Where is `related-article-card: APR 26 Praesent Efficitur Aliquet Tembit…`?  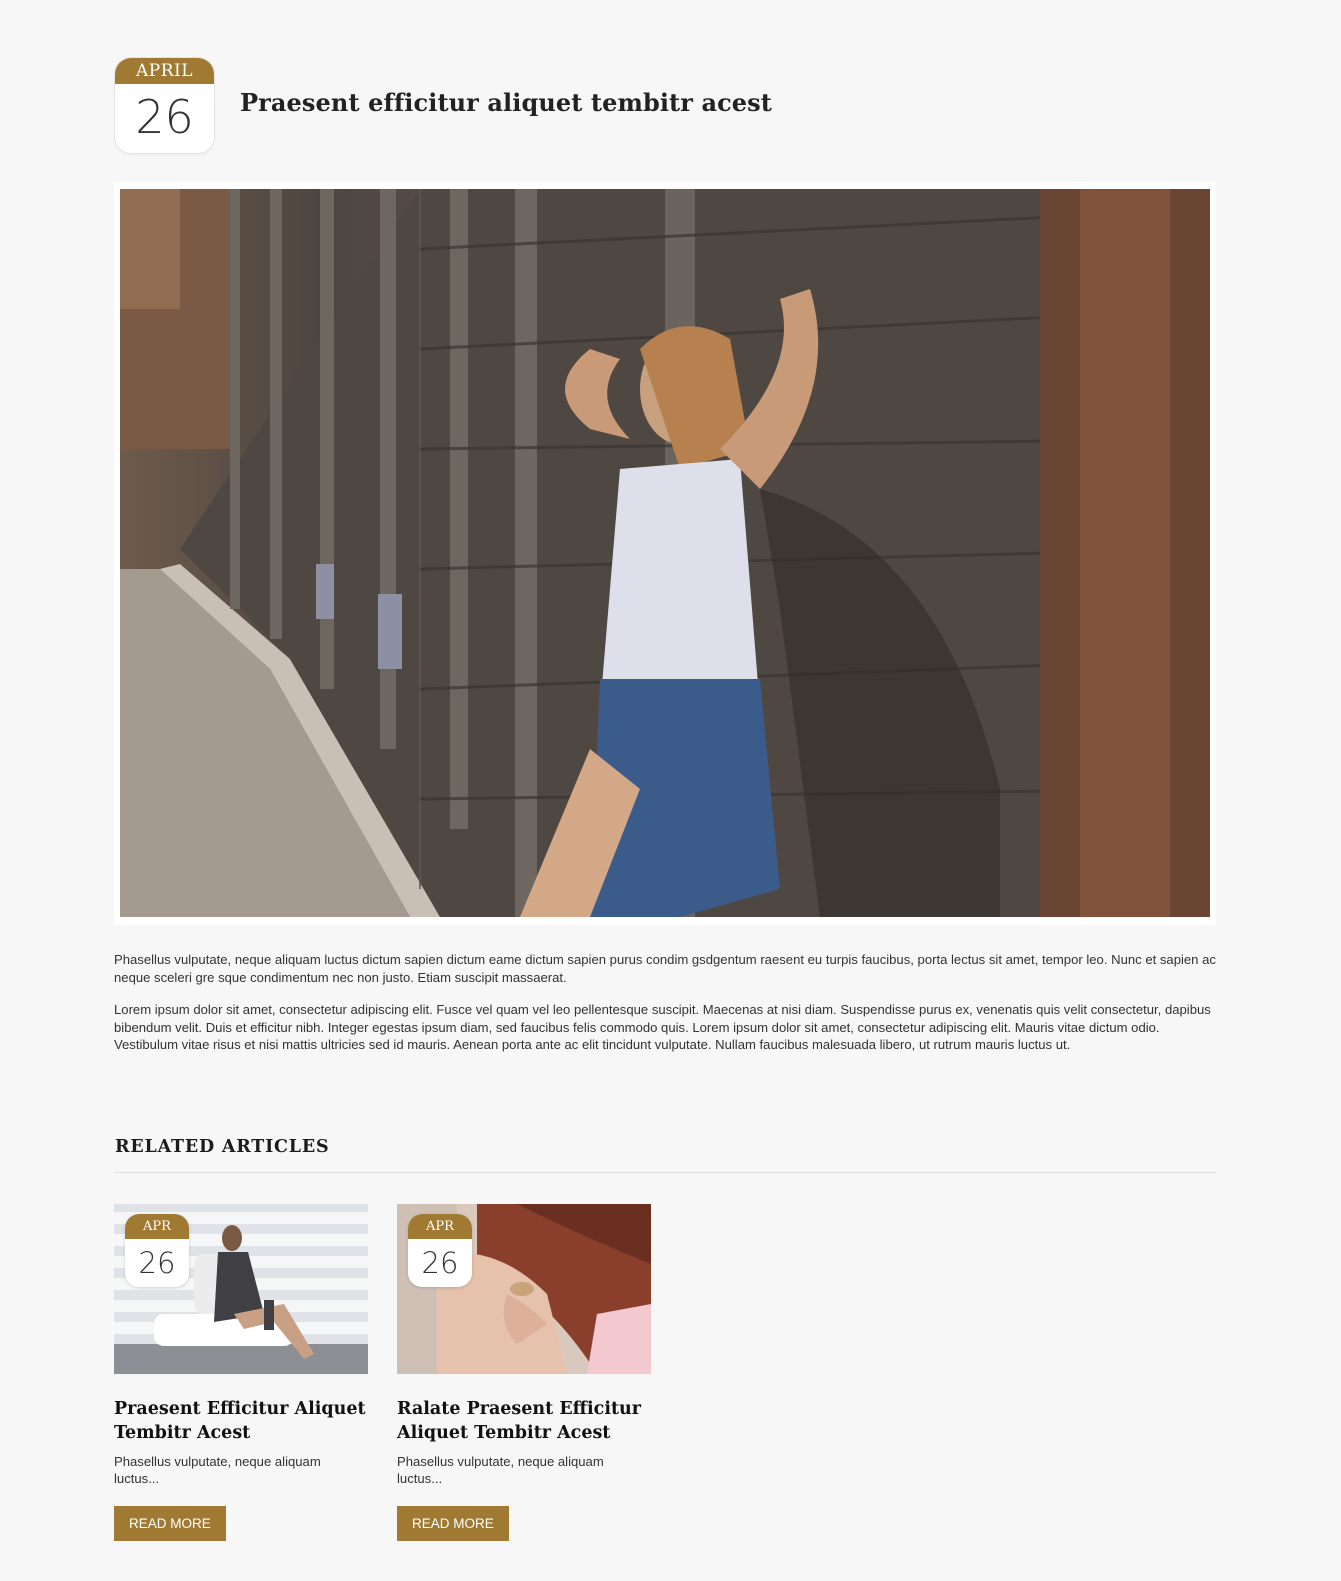
related-article-card: APR 26 Praesent Efficitur Aliquet Tembit… is located at coordinates (241, 1372).